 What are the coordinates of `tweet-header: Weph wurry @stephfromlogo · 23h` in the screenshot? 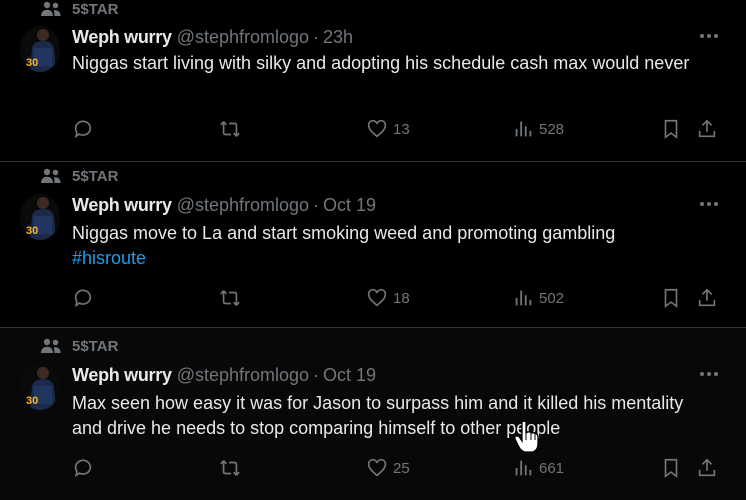 It's located at (212, 37).